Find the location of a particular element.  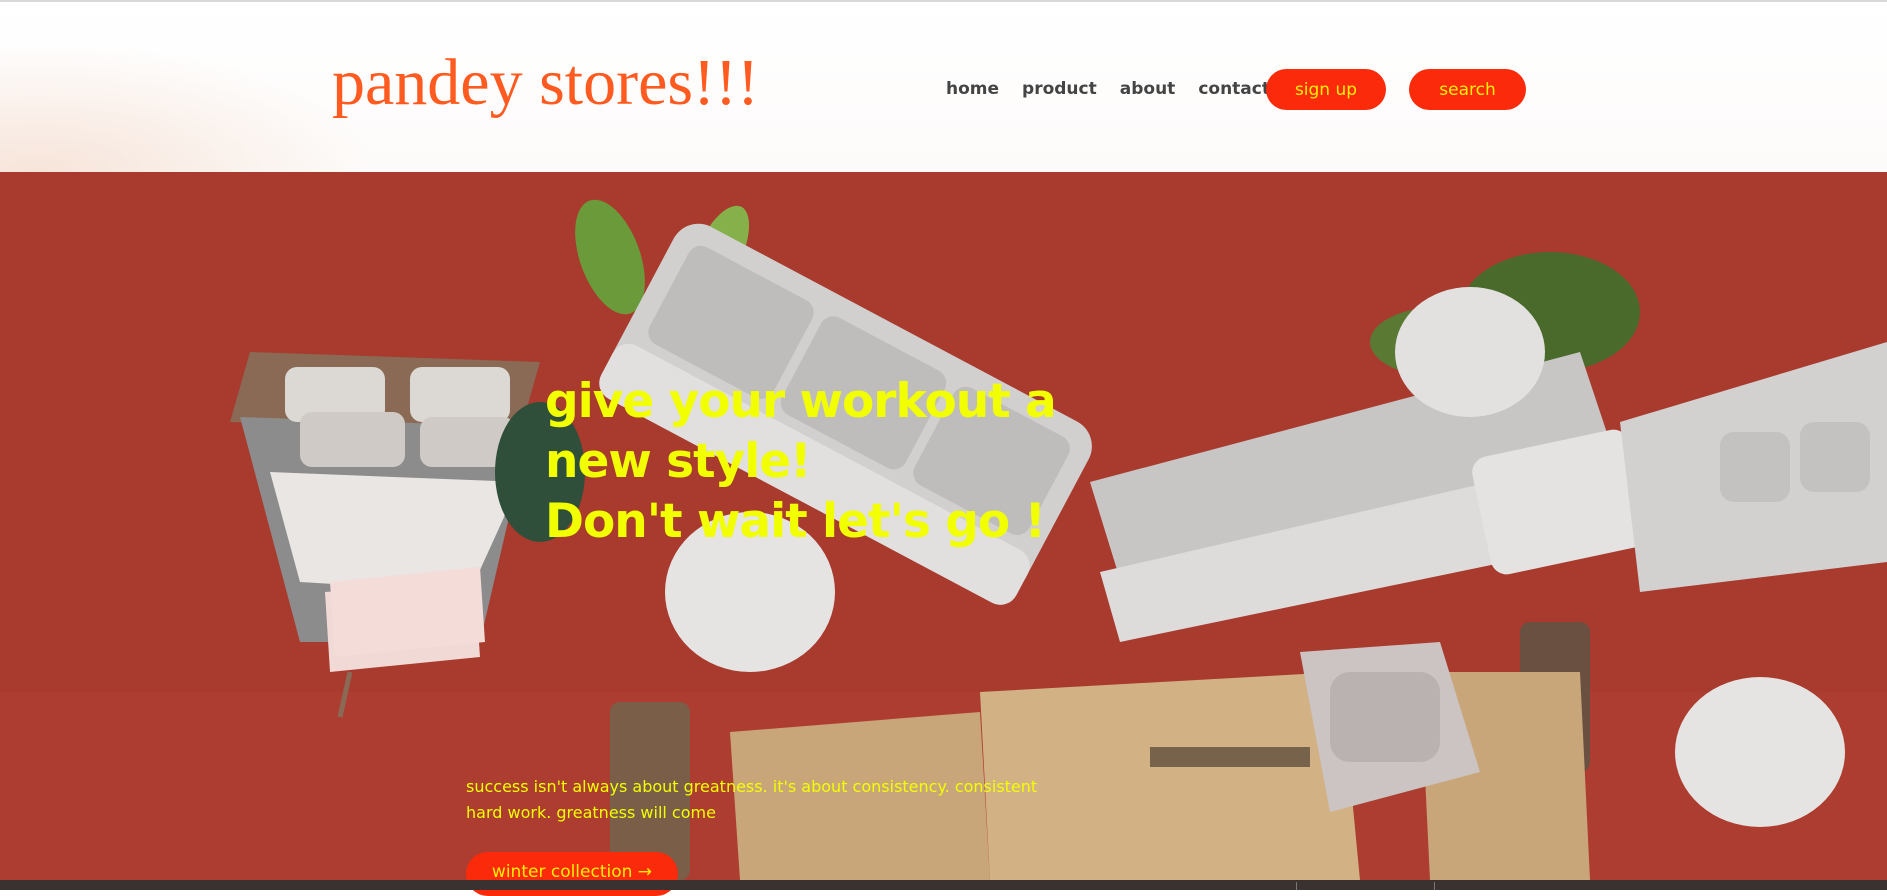

bottom-bar is located at coordinates (943, 885).